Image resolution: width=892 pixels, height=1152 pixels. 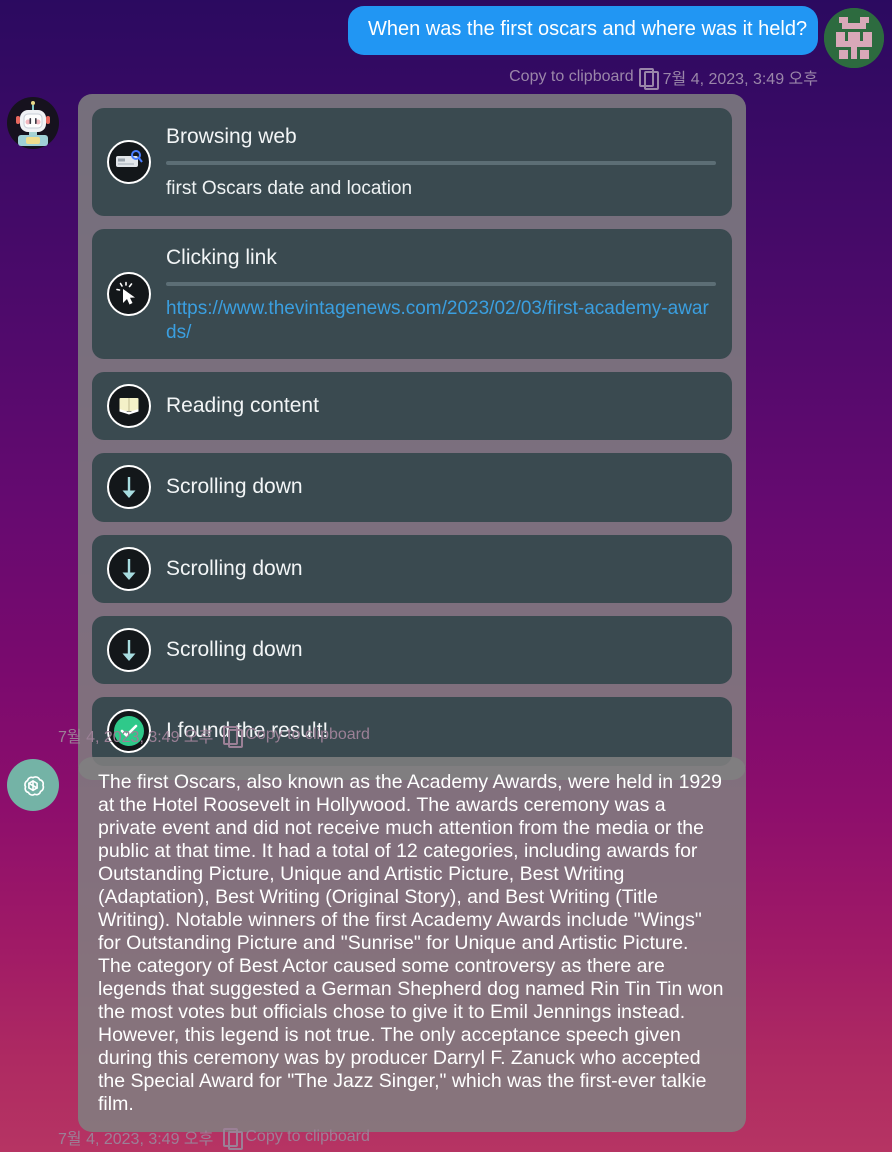 I want to click on step-title: Reading content, so click(x=242, y=405).